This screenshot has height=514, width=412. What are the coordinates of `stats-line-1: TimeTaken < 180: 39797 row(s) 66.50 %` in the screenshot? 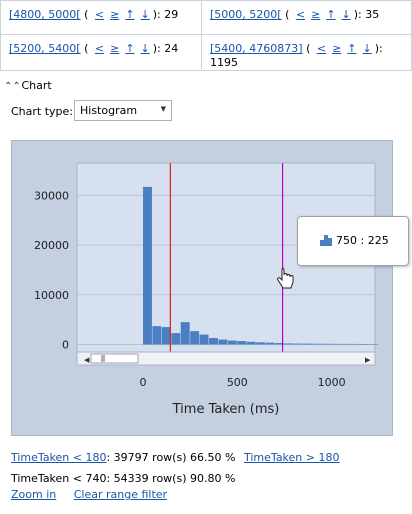 It's located at (123, 458).